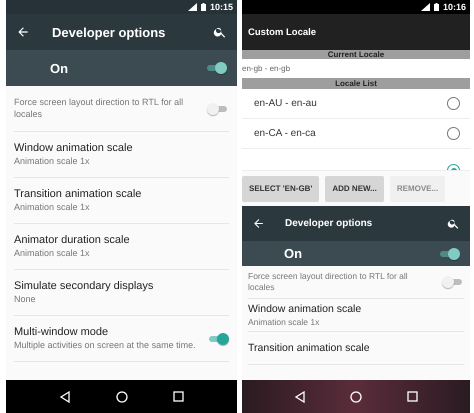 Image resolution: width=474 pixels, height=413 pixels. I want to click on current-locale-value: en-gb - en-gb, so click(356, 68).